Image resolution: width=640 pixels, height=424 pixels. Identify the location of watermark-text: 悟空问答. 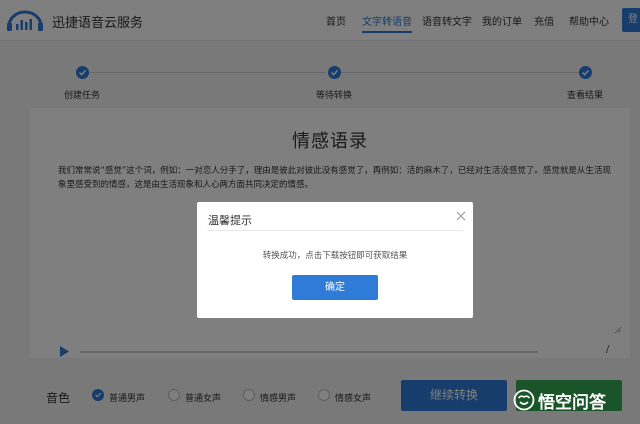
(572, 403).